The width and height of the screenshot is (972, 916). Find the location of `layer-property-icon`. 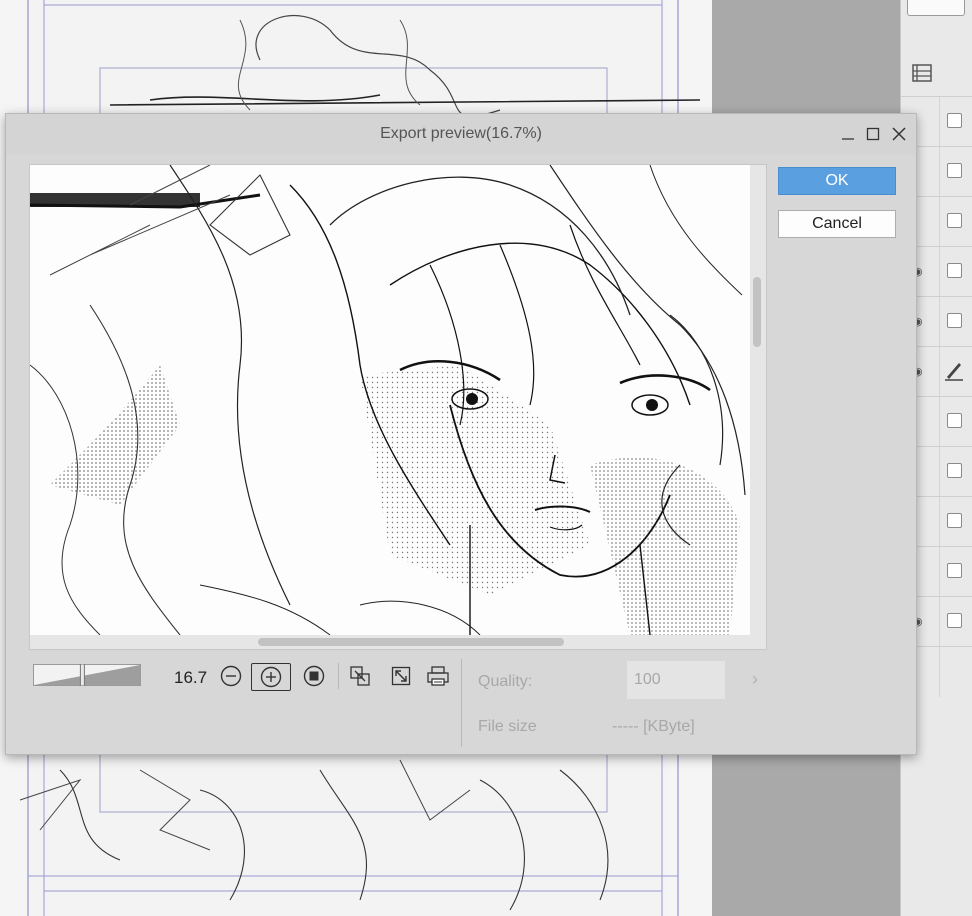

layer-property-icon is located at coordinates (922, 73).